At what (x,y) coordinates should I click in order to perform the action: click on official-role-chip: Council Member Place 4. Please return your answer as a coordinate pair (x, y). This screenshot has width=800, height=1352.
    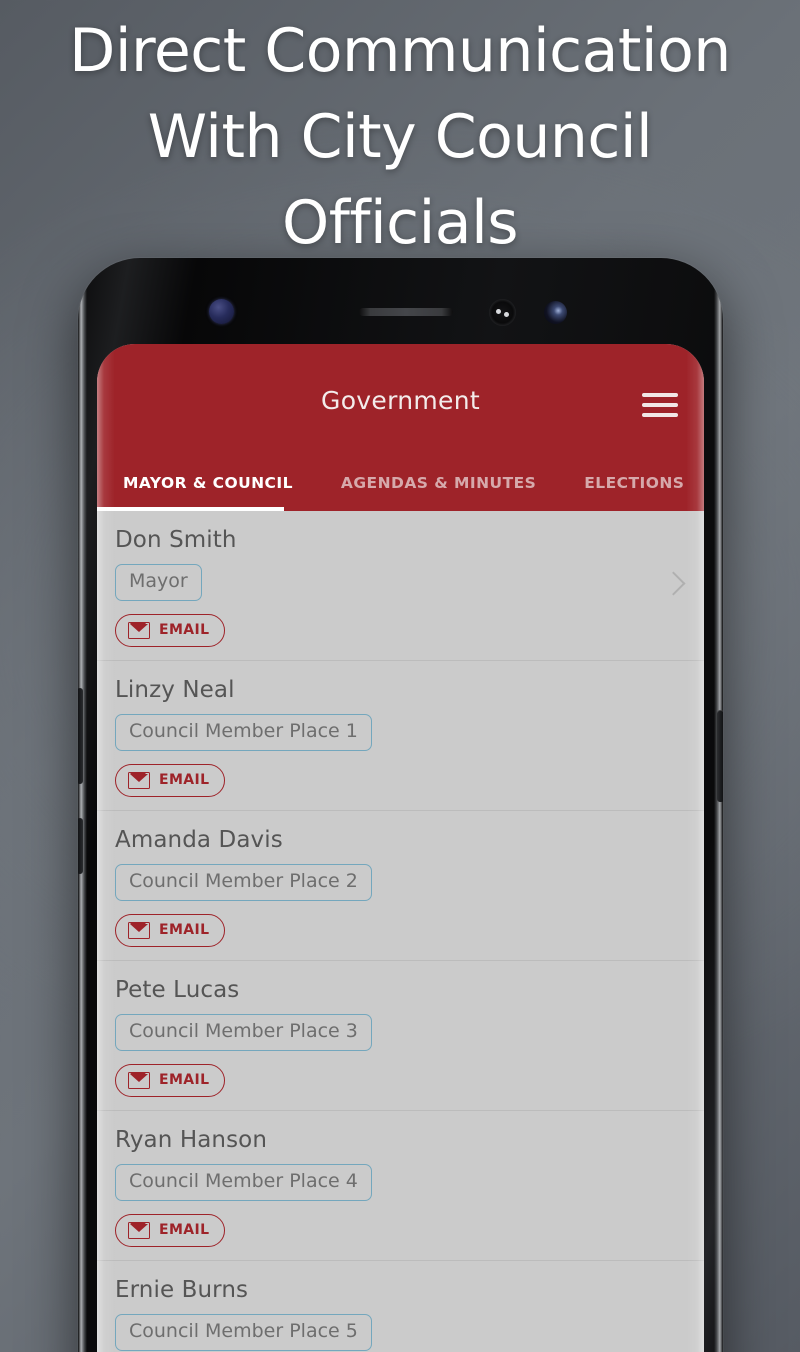
    Looking at the image, I should click on (243, 1182).